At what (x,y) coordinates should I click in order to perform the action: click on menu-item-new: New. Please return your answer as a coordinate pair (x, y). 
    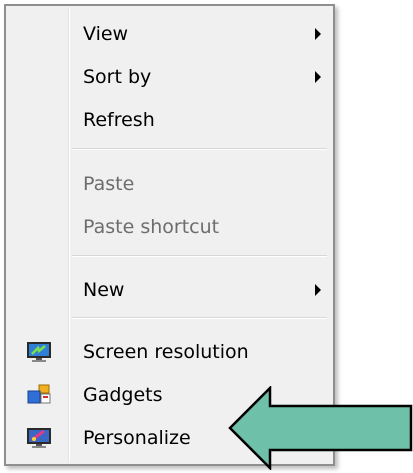
    Looking at the image, I should click on (169, 290).